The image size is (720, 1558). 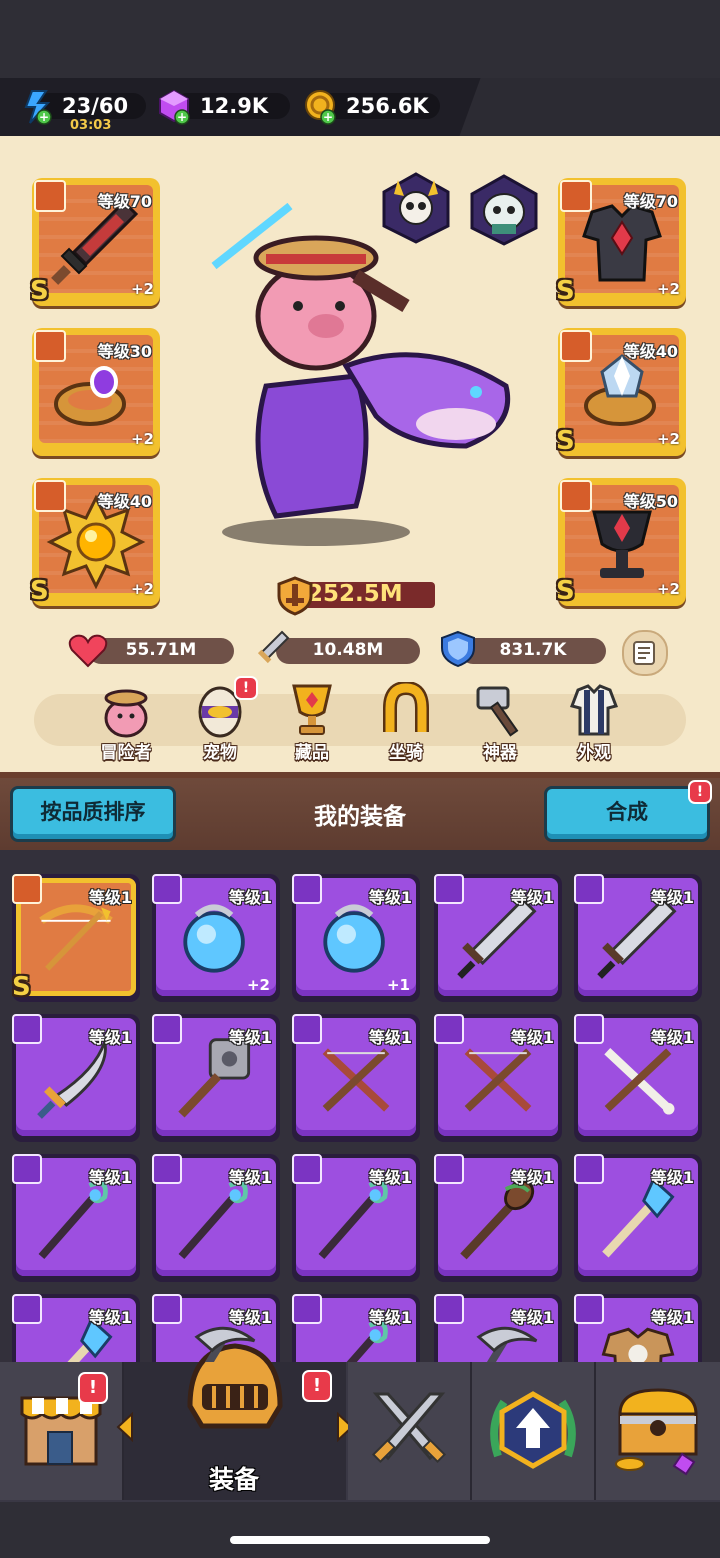 What do you see at coordinates (594, 710) in the screenshot?
I see `outfit-icon` at bounding box center [594, 710].